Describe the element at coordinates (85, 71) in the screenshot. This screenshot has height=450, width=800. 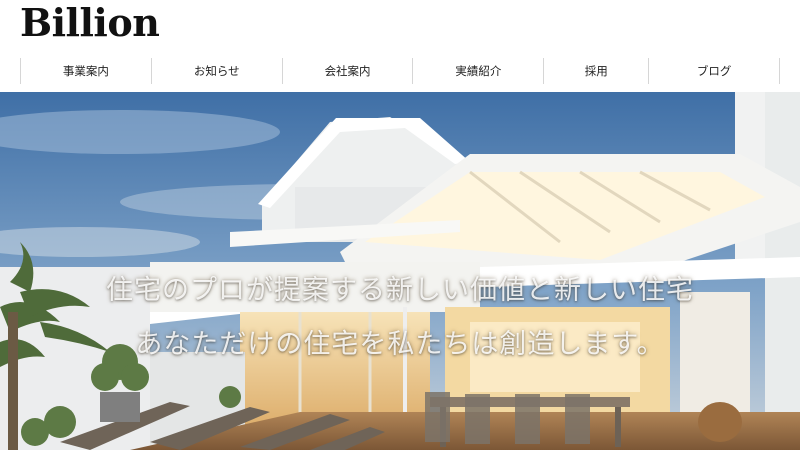
I see `nav-item-business: 事業案内` at that location.